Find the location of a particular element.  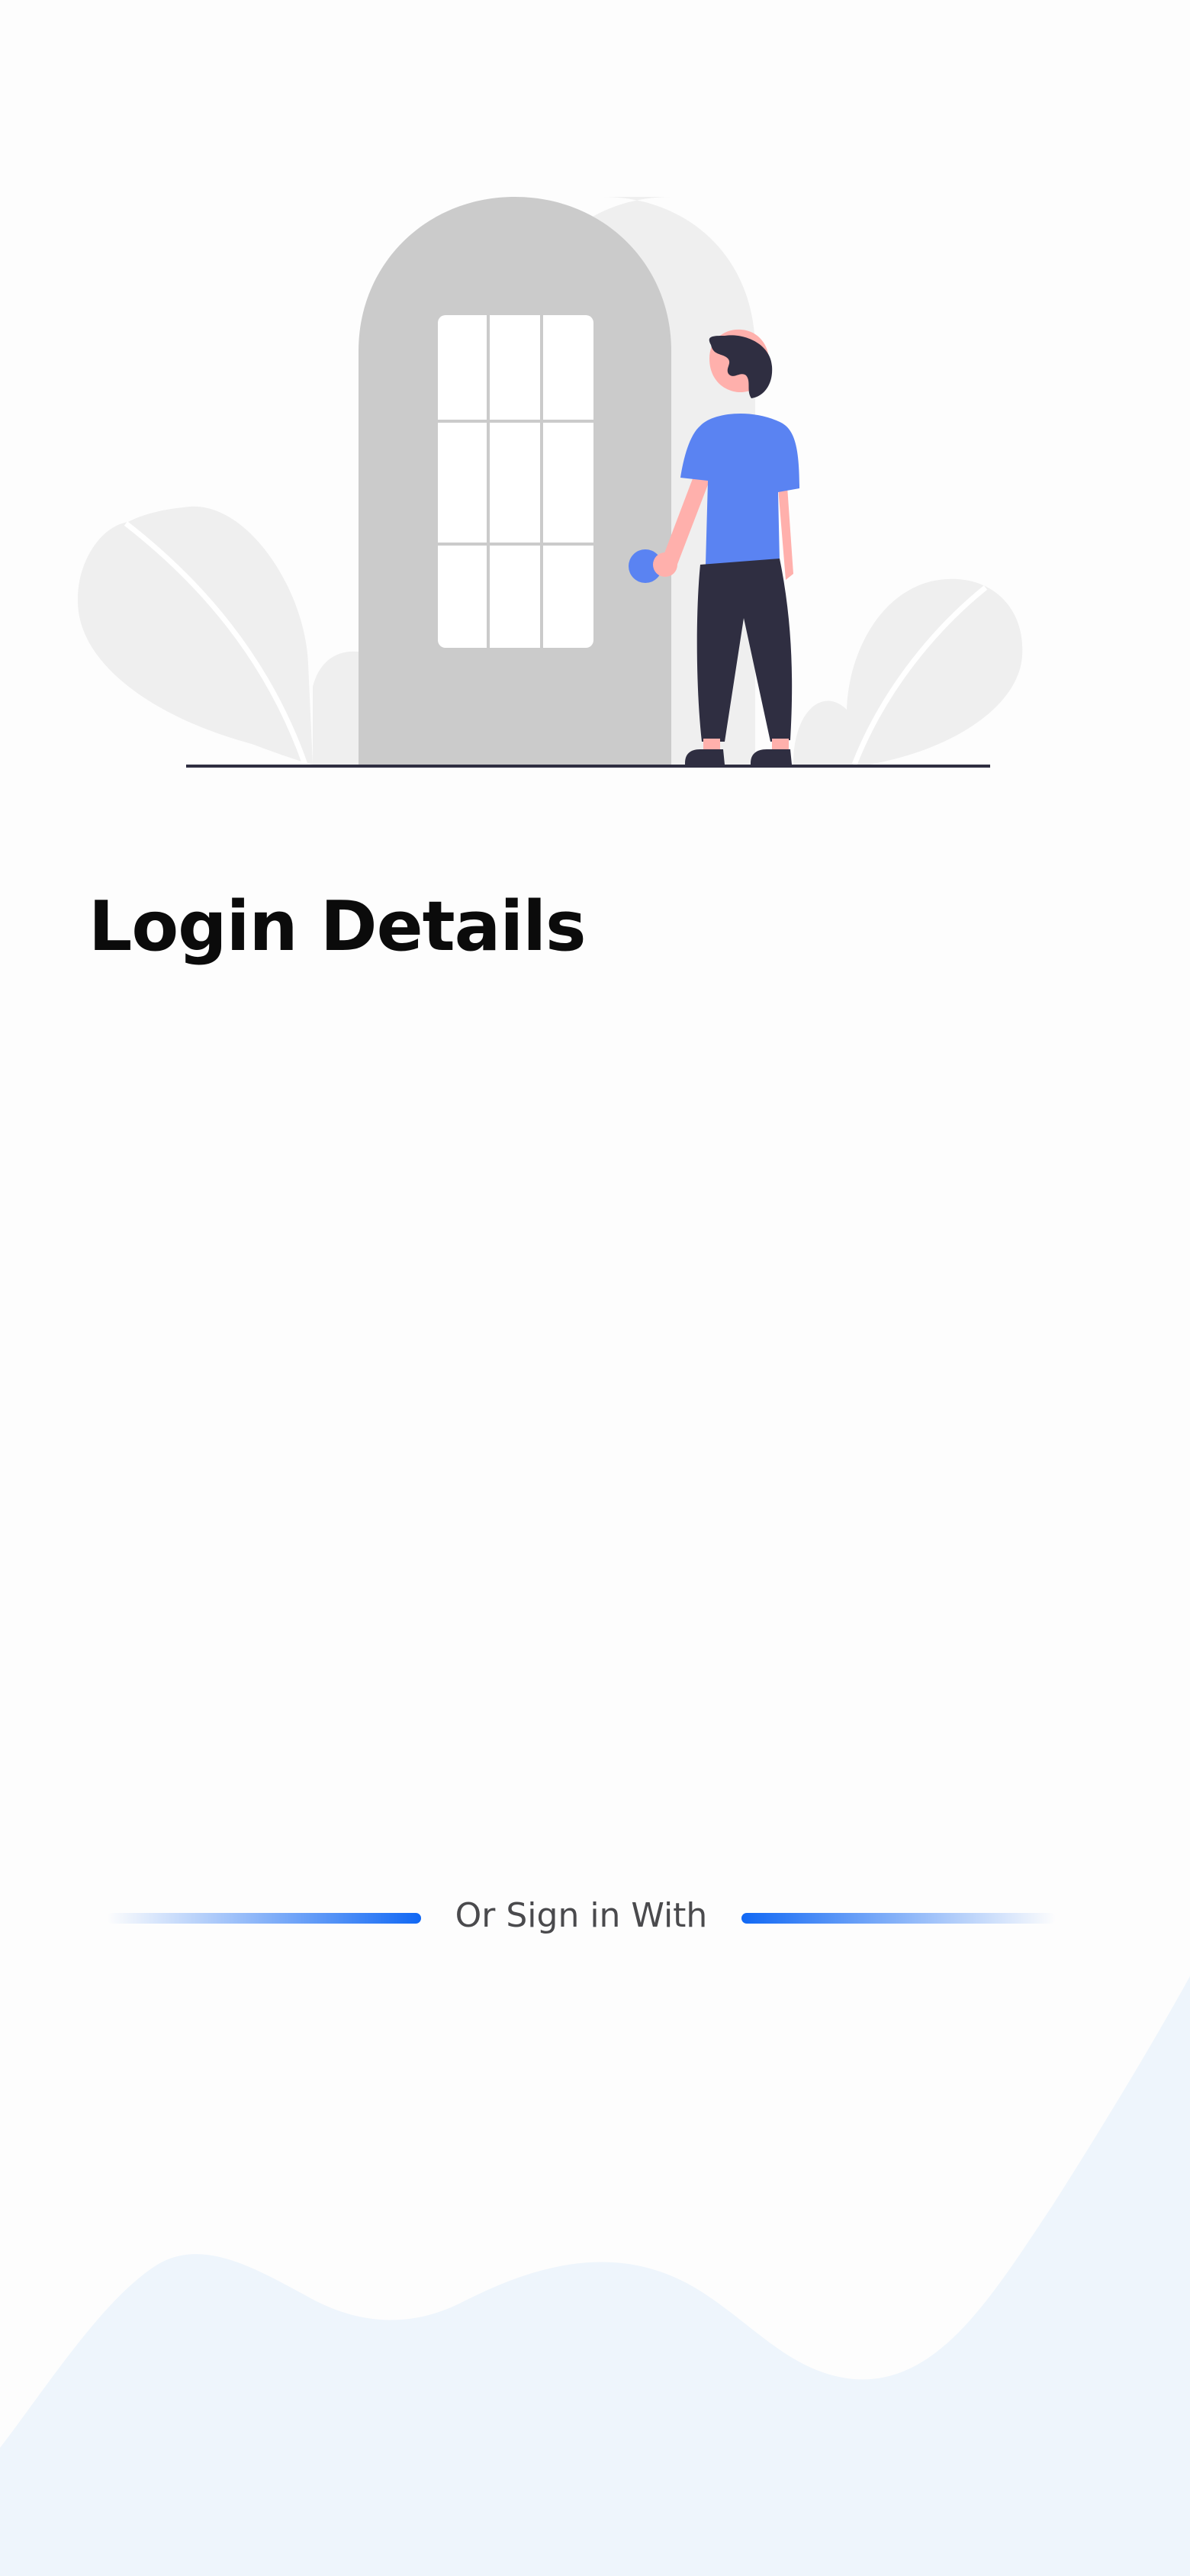

divider-label: Or Sign in With is located at coordinates (581, 1915).